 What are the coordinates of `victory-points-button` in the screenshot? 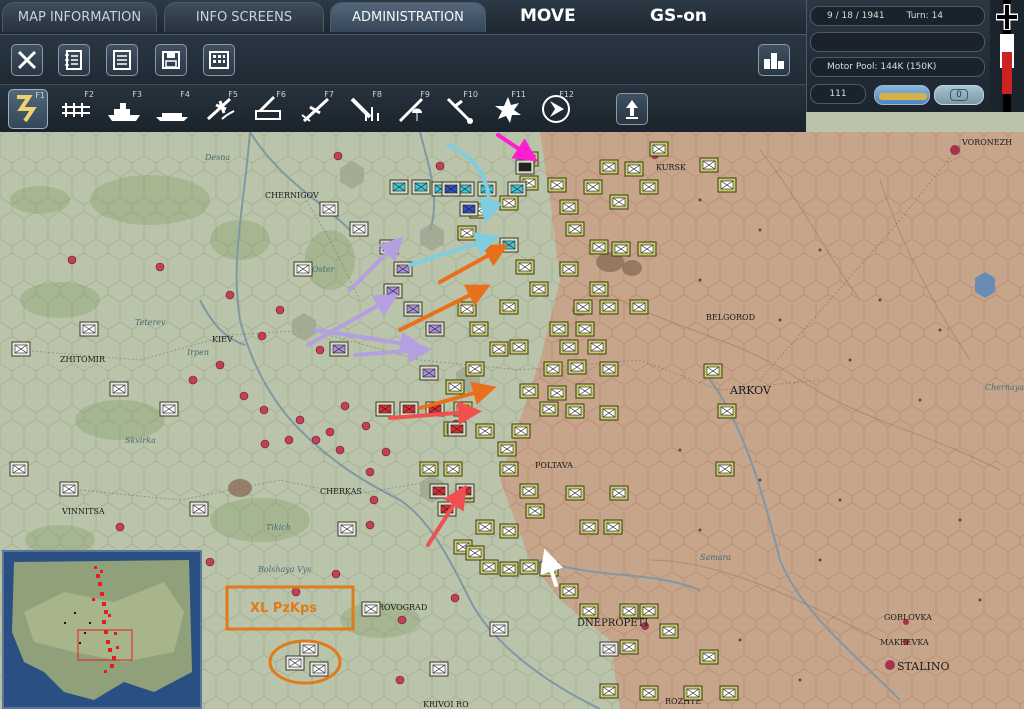 It's located at (774, 60).